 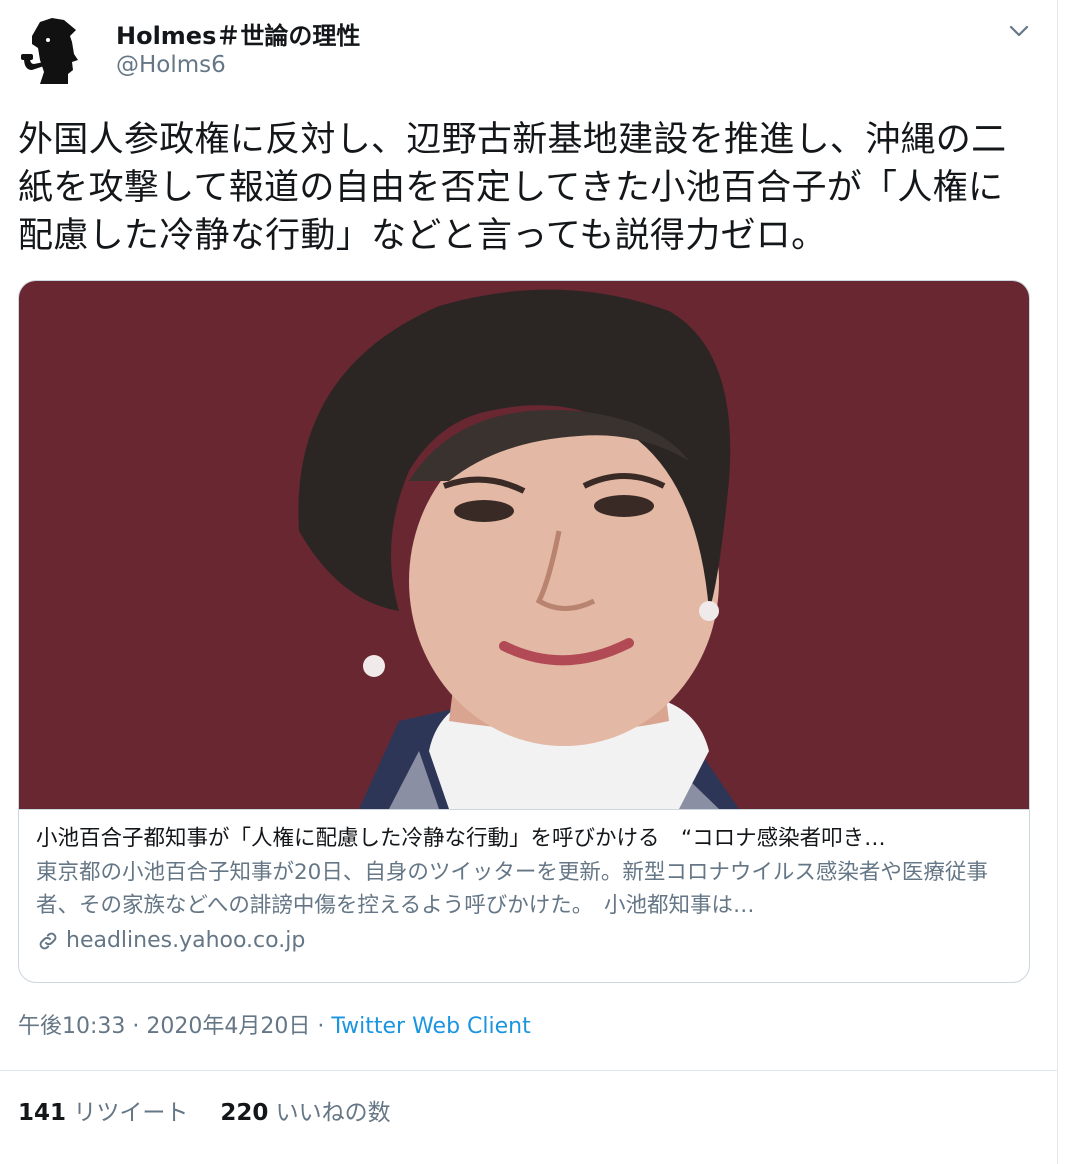 What do you see at coordinates (48, 941) in the screenshot?
I see `link-icon` at bounding box center [48, 941].